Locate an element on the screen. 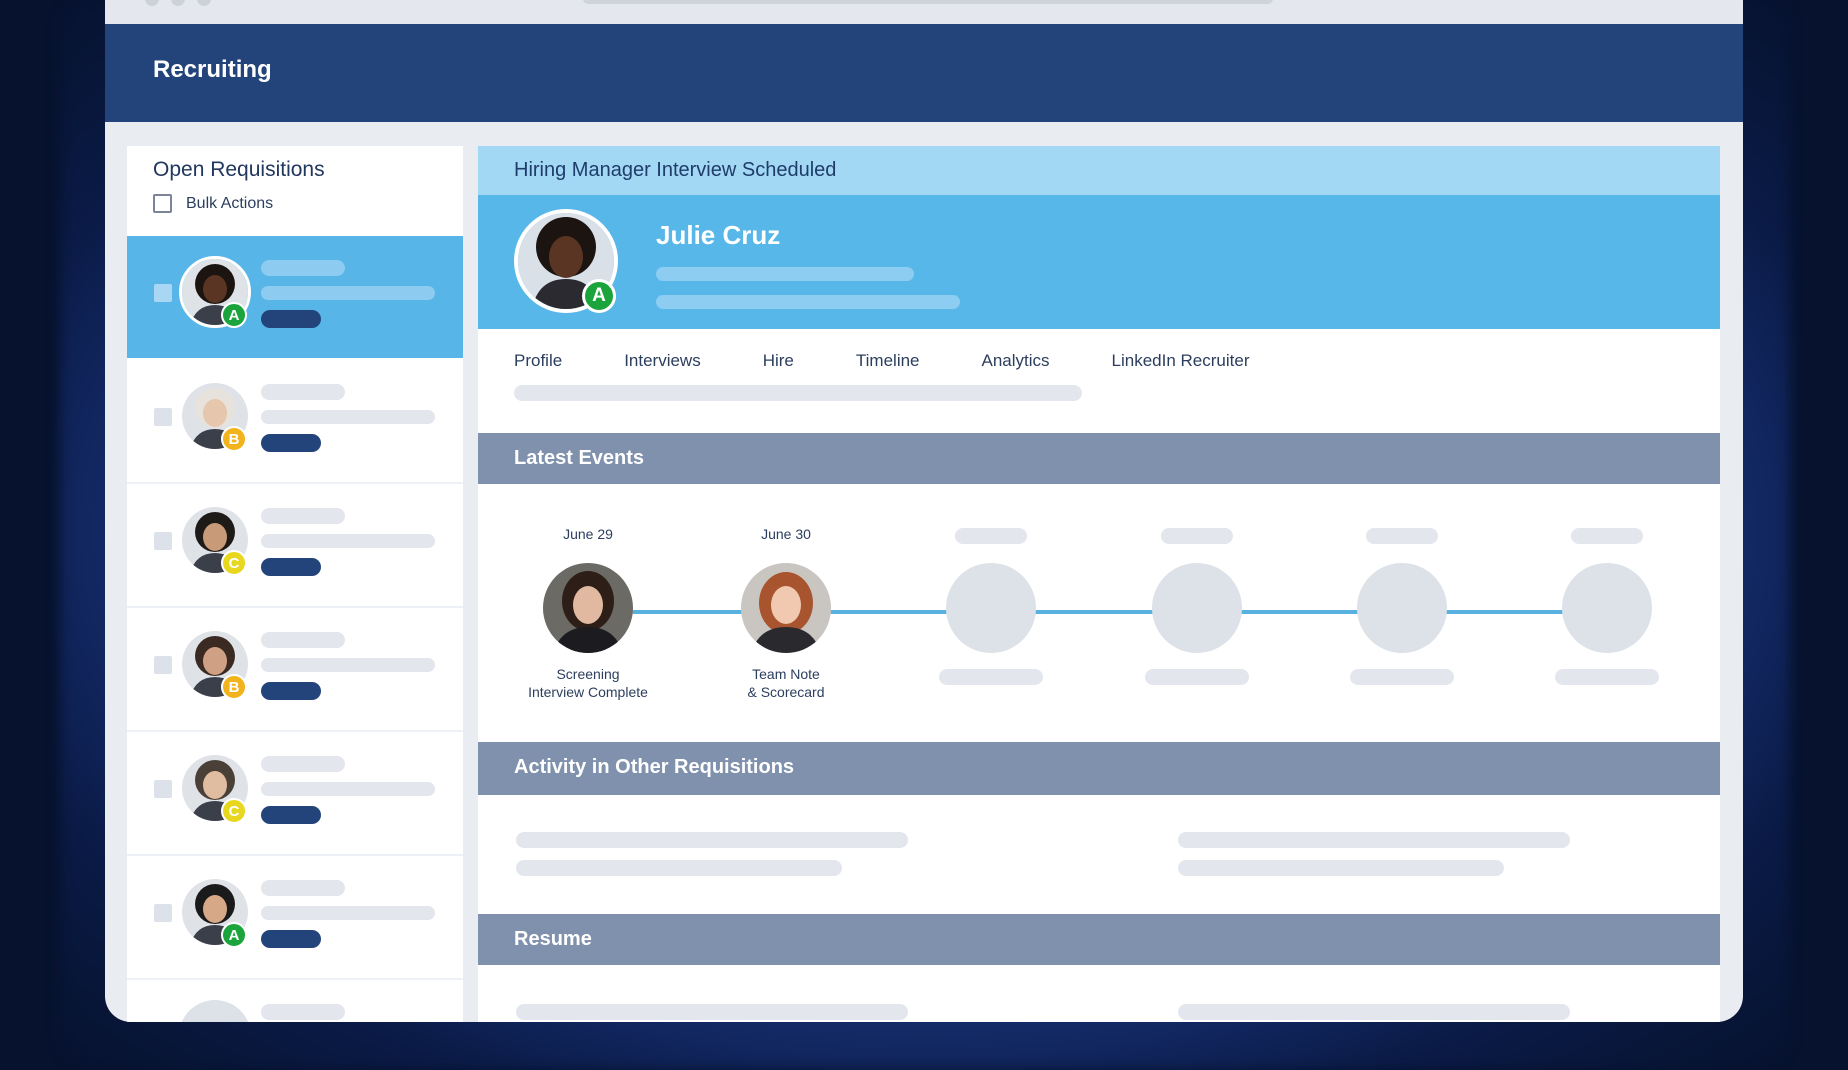  tab-hire: Hire is located at coordinates (778, 361).